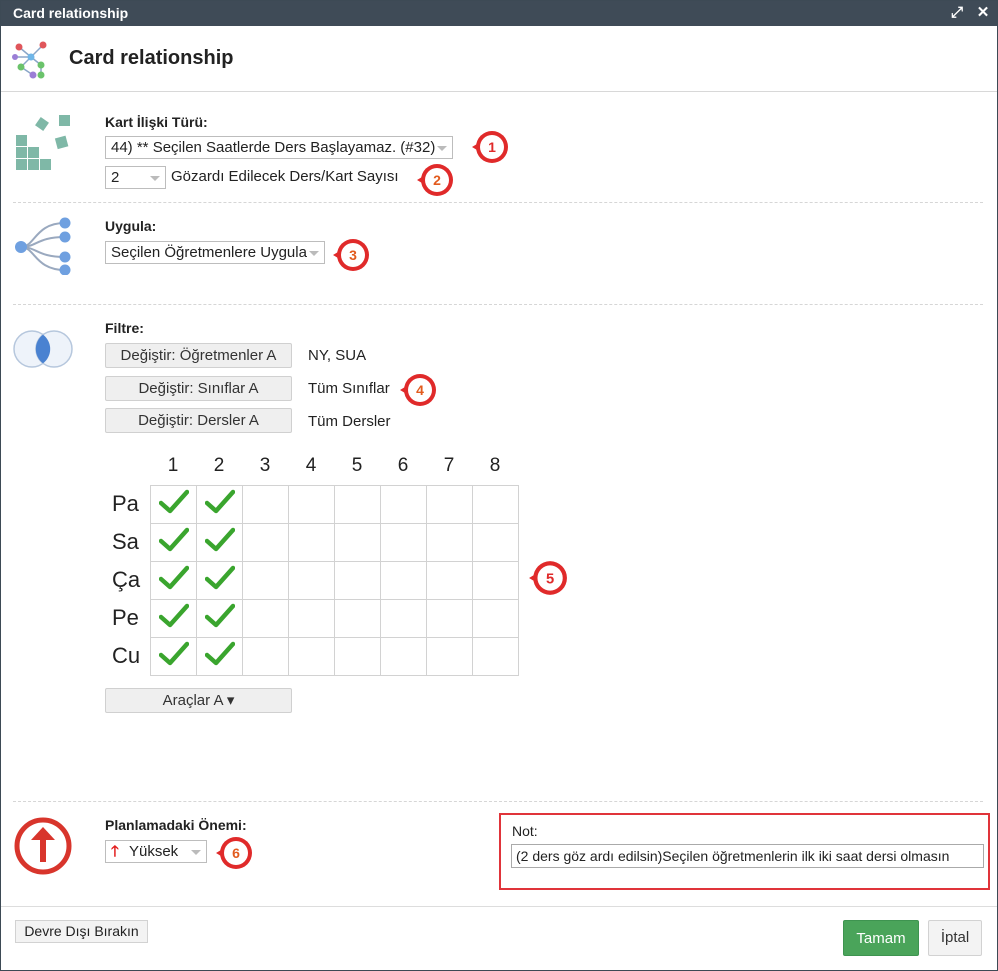  Describe the element at coordinates (43, 246) in the screenshot. I see `branch-tree-icon` at that location.